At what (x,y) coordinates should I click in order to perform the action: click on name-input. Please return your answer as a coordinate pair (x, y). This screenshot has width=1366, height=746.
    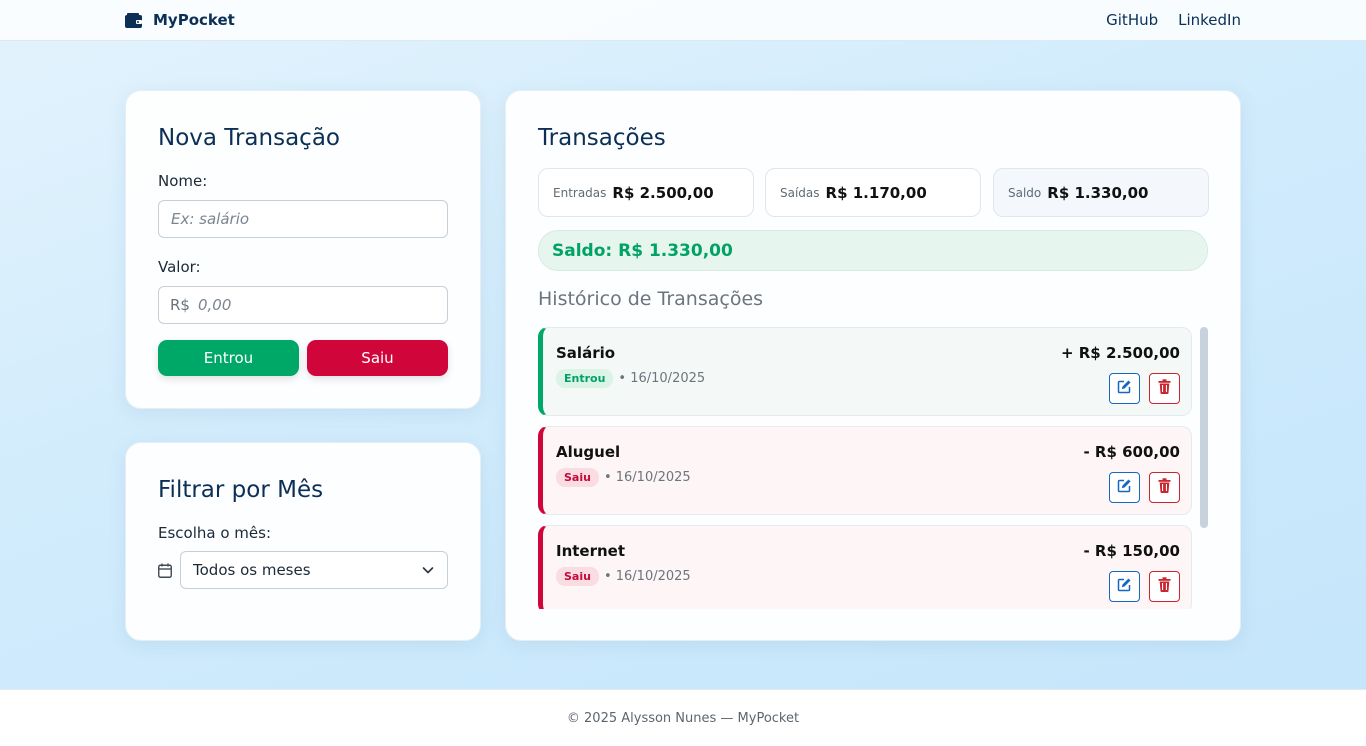
    Looking at the image, I should click on (303, 219).